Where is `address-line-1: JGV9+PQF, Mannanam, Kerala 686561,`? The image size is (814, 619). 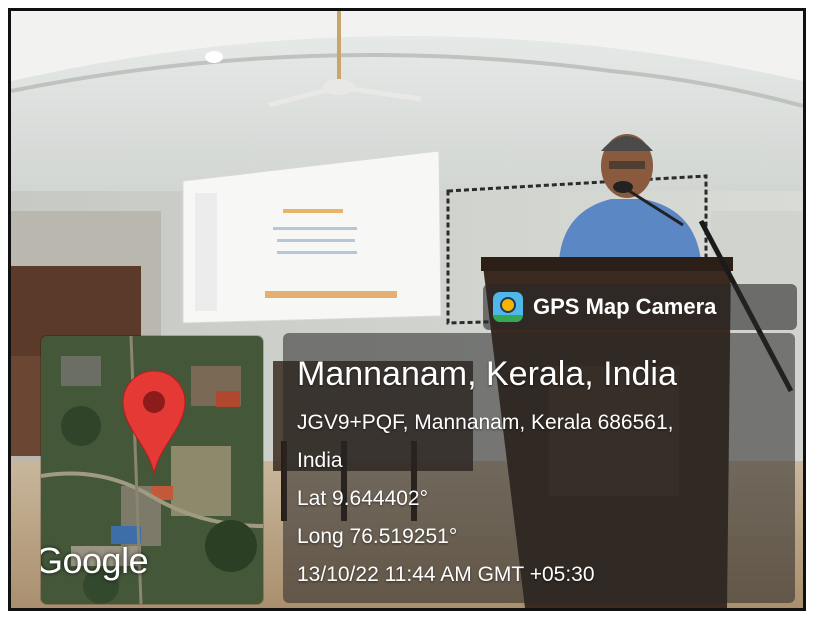
address-line-1: JGV9+PQF, Mannanam, Kerala 686561, is located at coordinates (485, 422).